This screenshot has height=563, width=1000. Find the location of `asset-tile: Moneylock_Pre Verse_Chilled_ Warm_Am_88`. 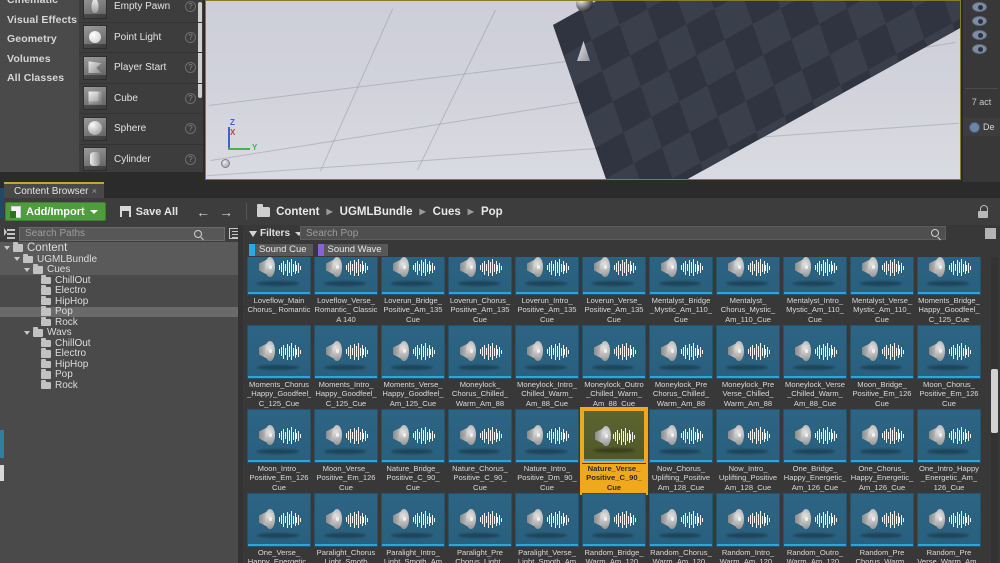

asset-tile: Moneylock_Pre Verse_Chilled_ Warm_Am_88 is located at coordinates (748, 367).